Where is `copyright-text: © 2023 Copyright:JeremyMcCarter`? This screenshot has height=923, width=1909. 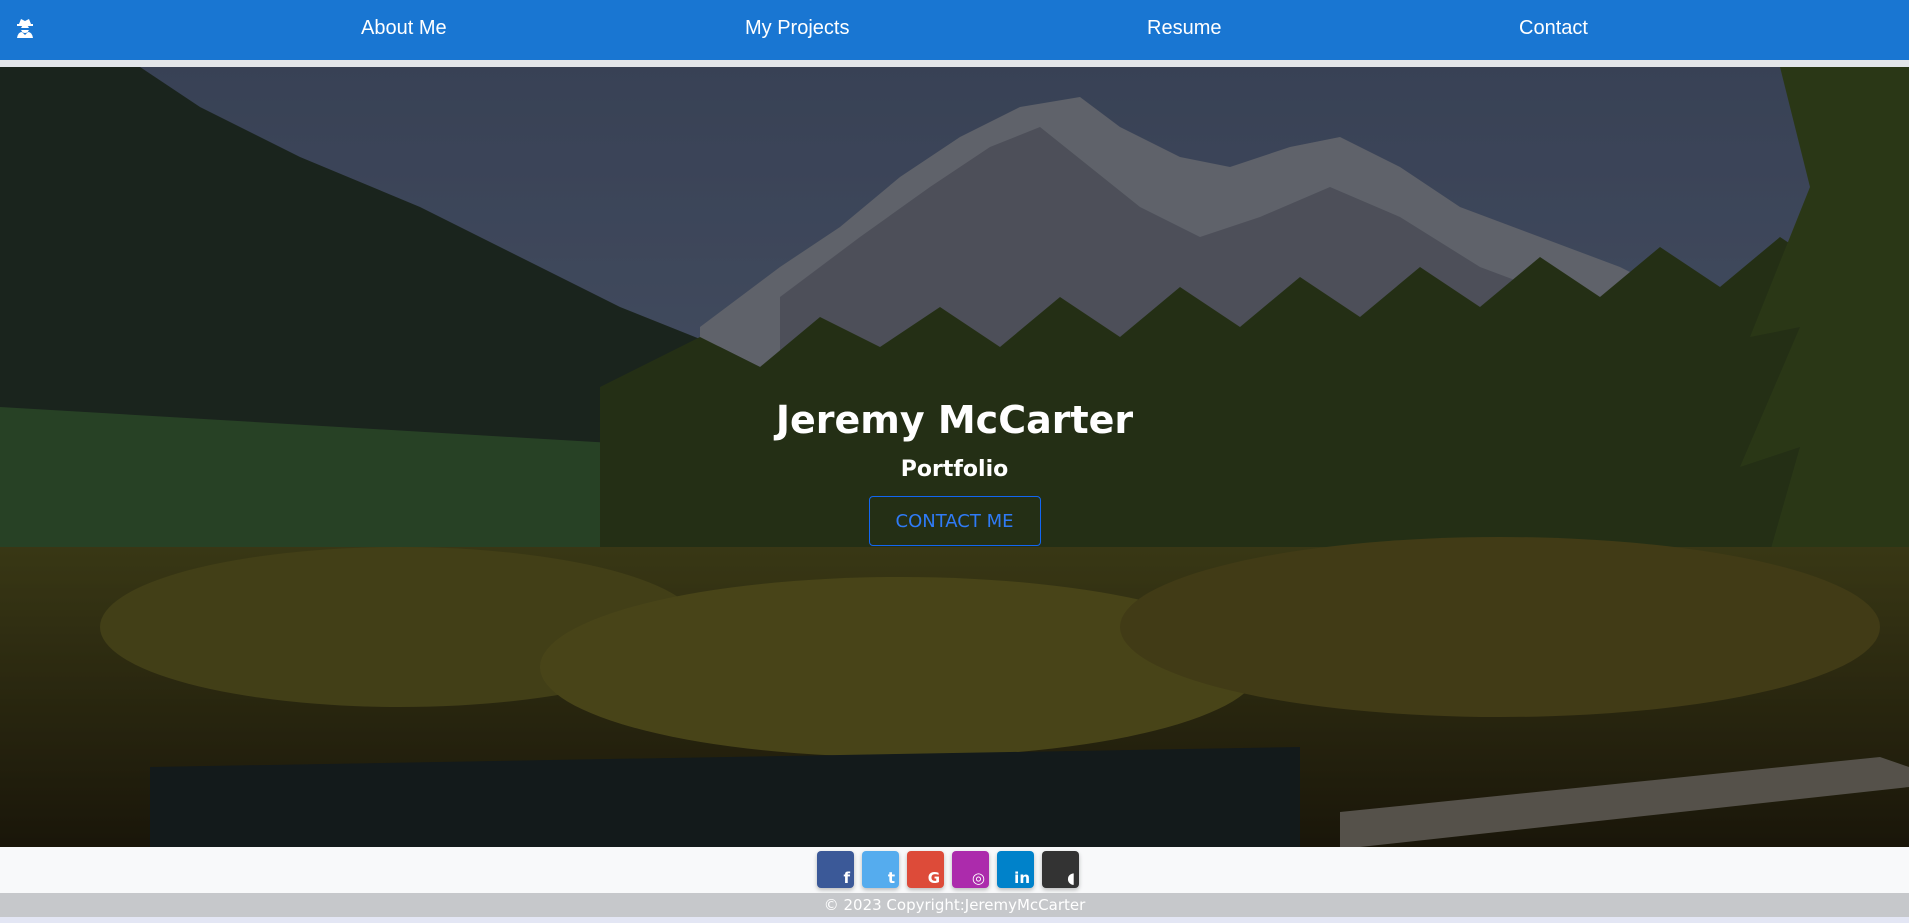
copyright-text: © 2023 Copyright:JeremyMcCarter is located at coordinates (954, 905).